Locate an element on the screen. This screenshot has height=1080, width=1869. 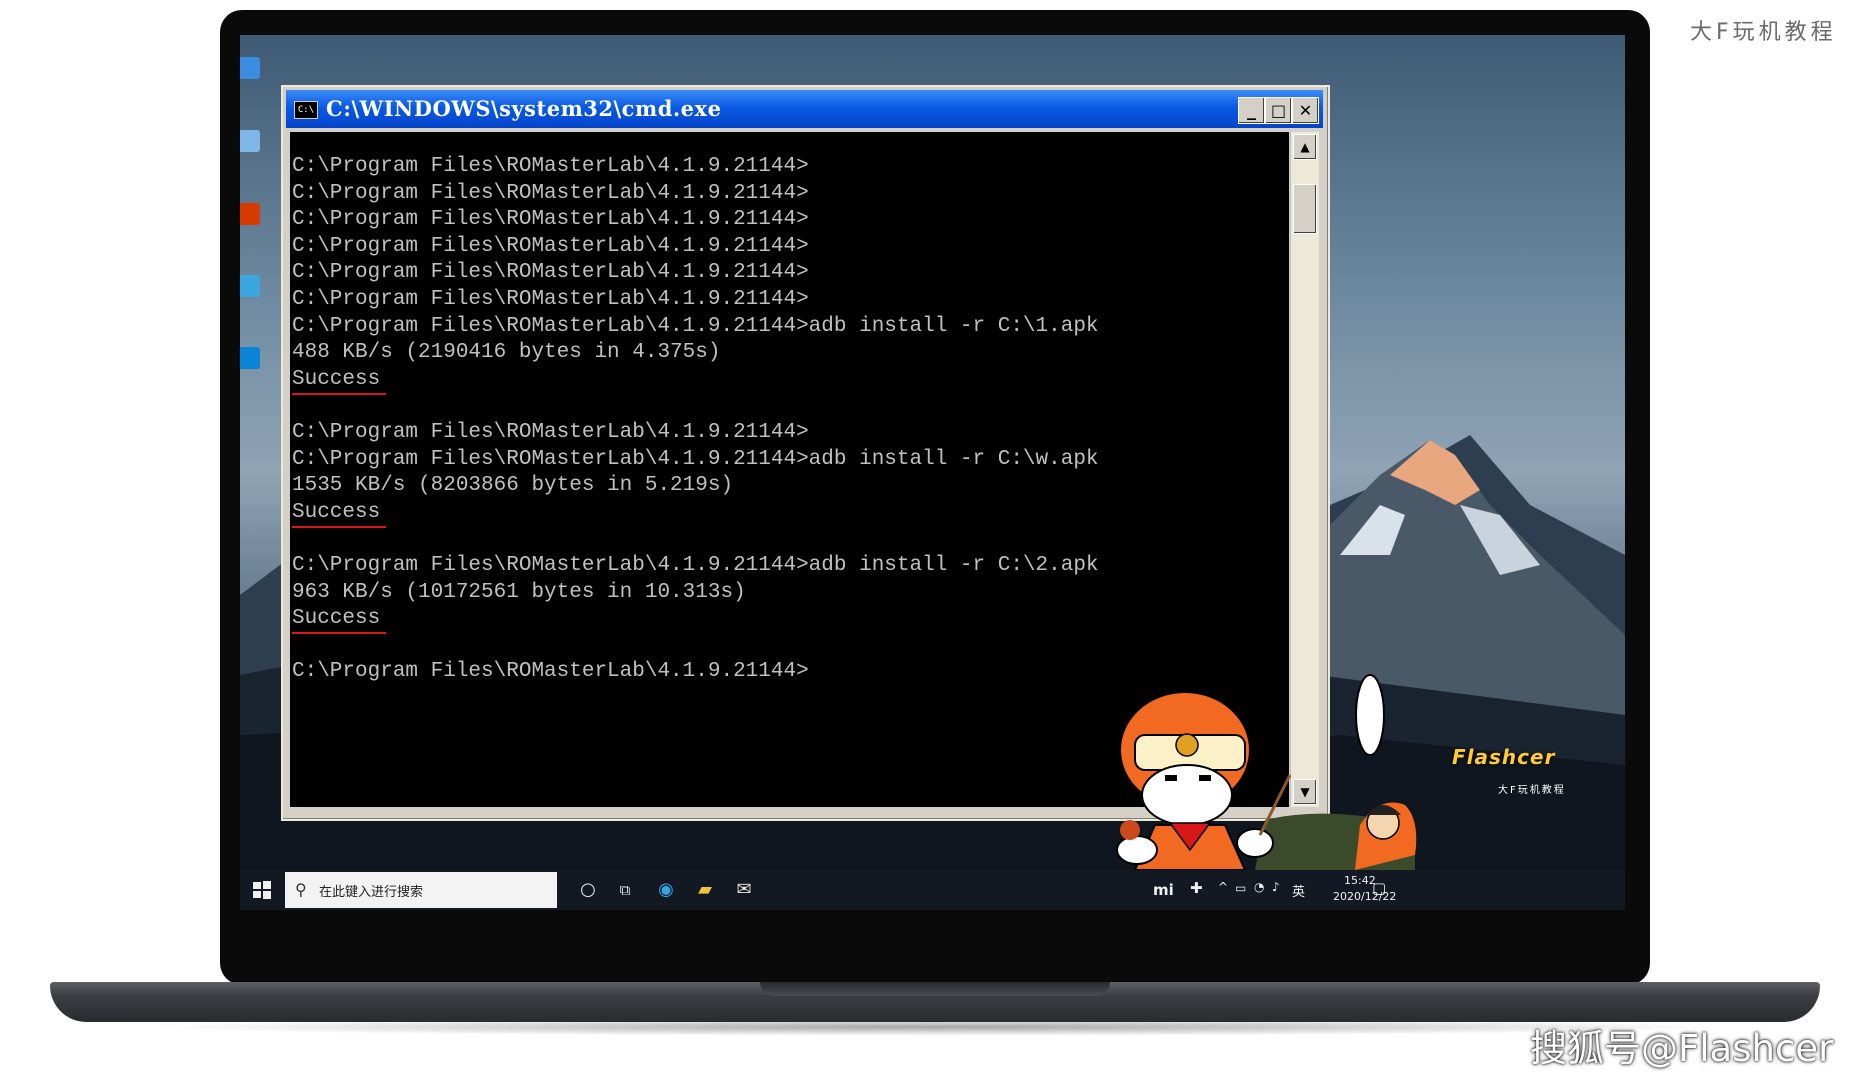
cortana-icon: ○ is located at coordinates (588, 890).